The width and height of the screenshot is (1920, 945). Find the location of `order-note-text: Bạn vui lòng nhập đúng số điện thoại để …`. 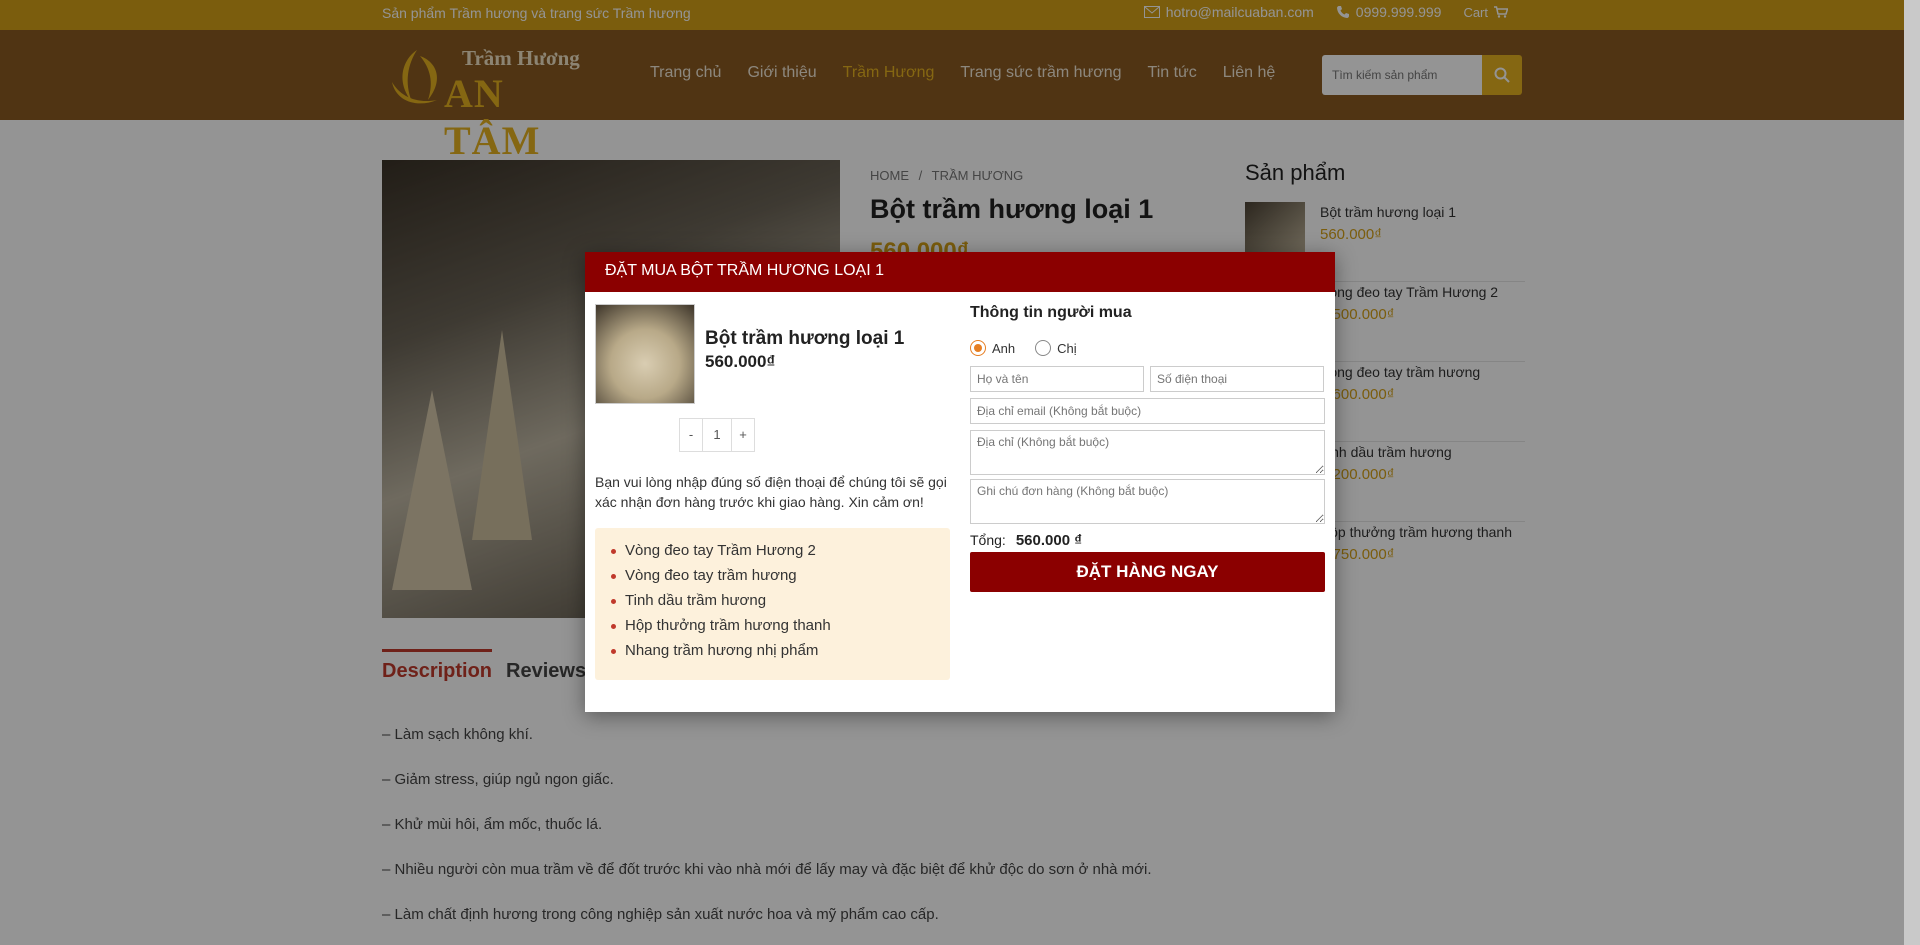

order-note-text: Bạn vui lòng nhập đúng số điện thoại để … is located at coordinates (771, 492).